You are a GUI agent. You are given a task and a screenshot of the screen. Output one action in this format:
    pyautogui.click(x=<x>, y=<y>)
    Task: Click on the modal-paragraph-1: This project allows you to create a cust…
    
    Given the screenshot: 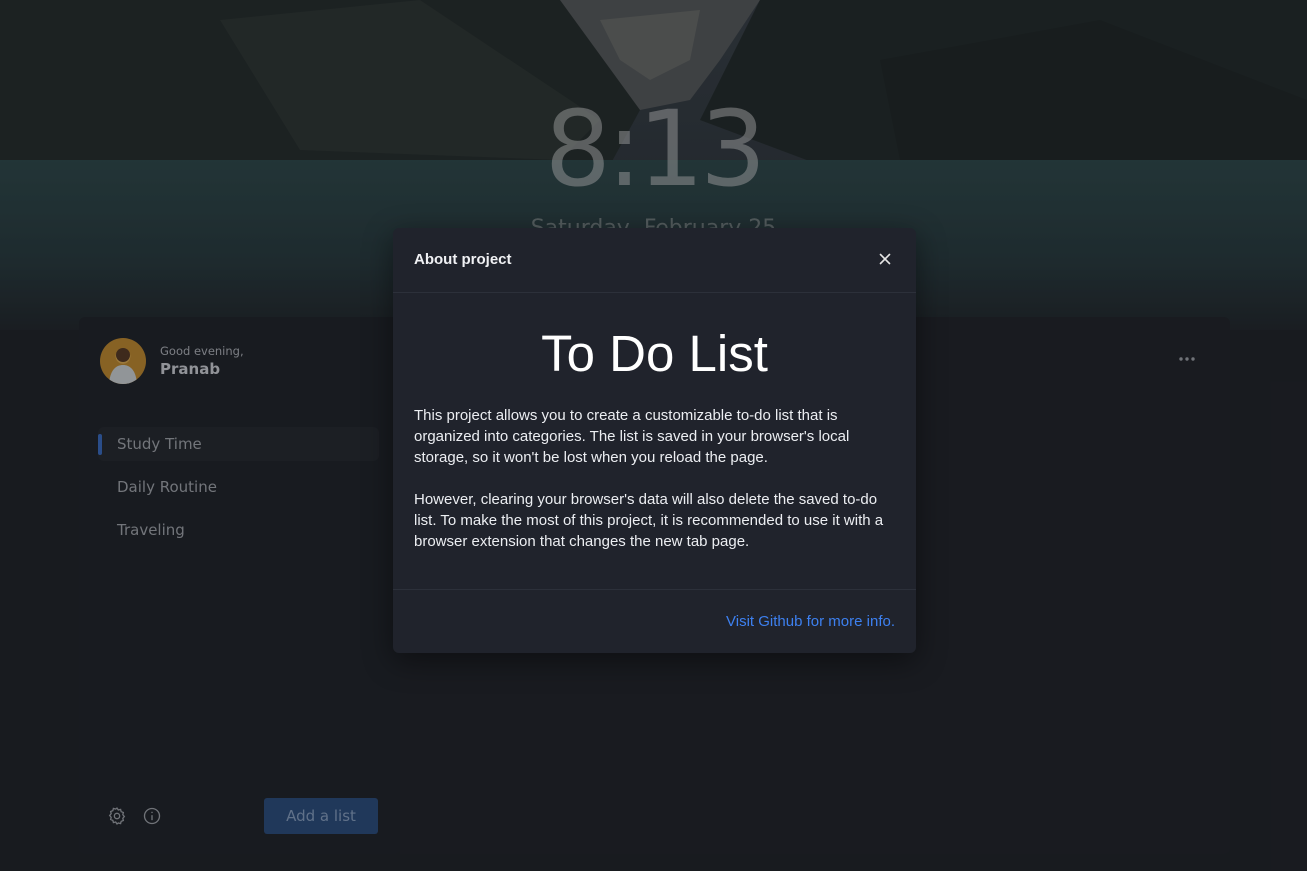 What is the action you would take?
    pyautogui.click(x=632, y=436)
    